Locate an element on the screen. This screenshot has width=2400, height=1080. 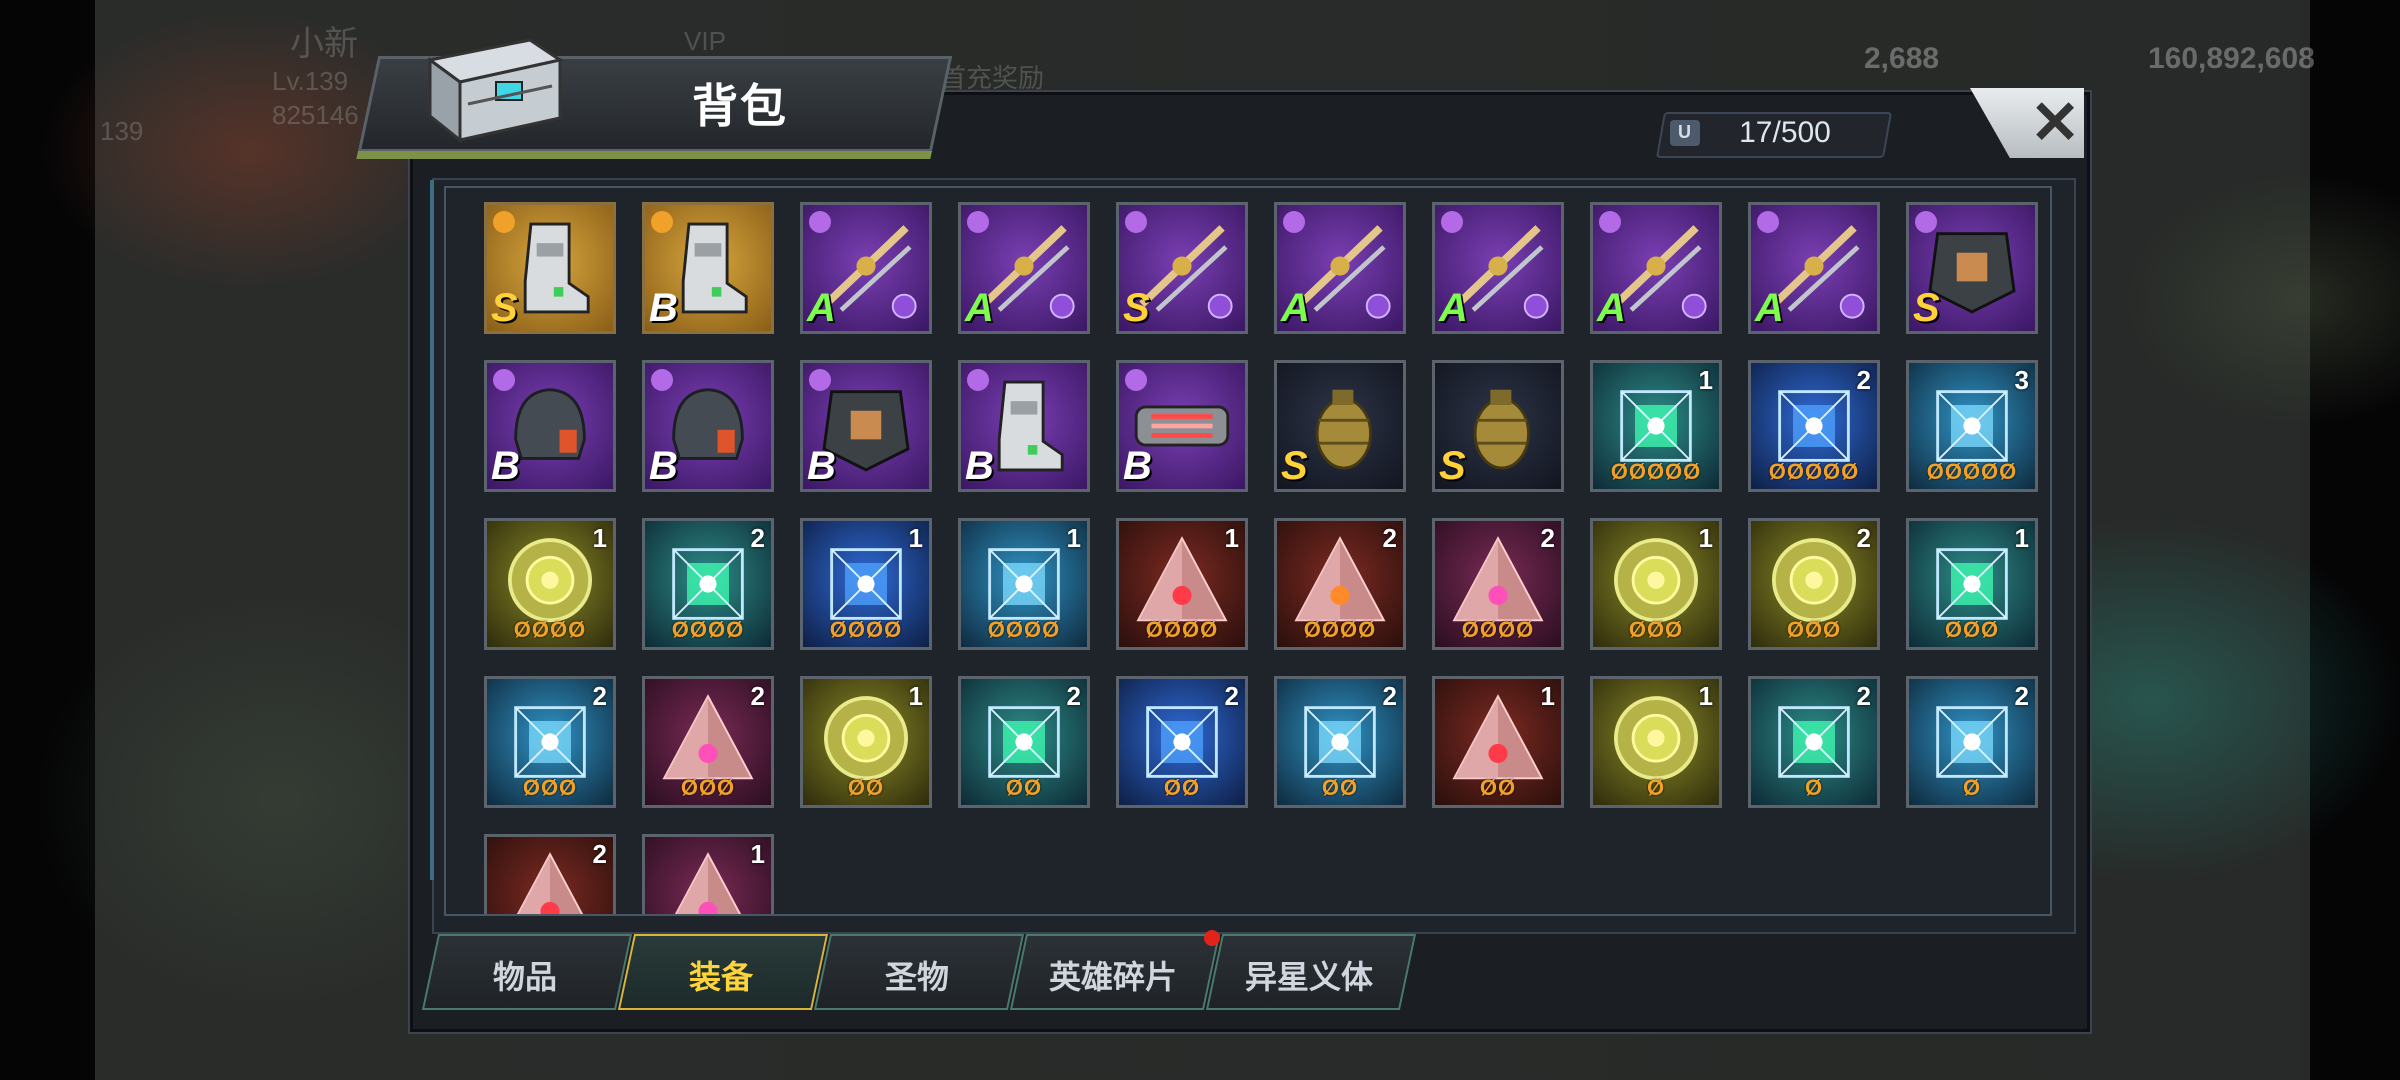
item-stars: ØØØØØ is located at coordinates (1814, 471).